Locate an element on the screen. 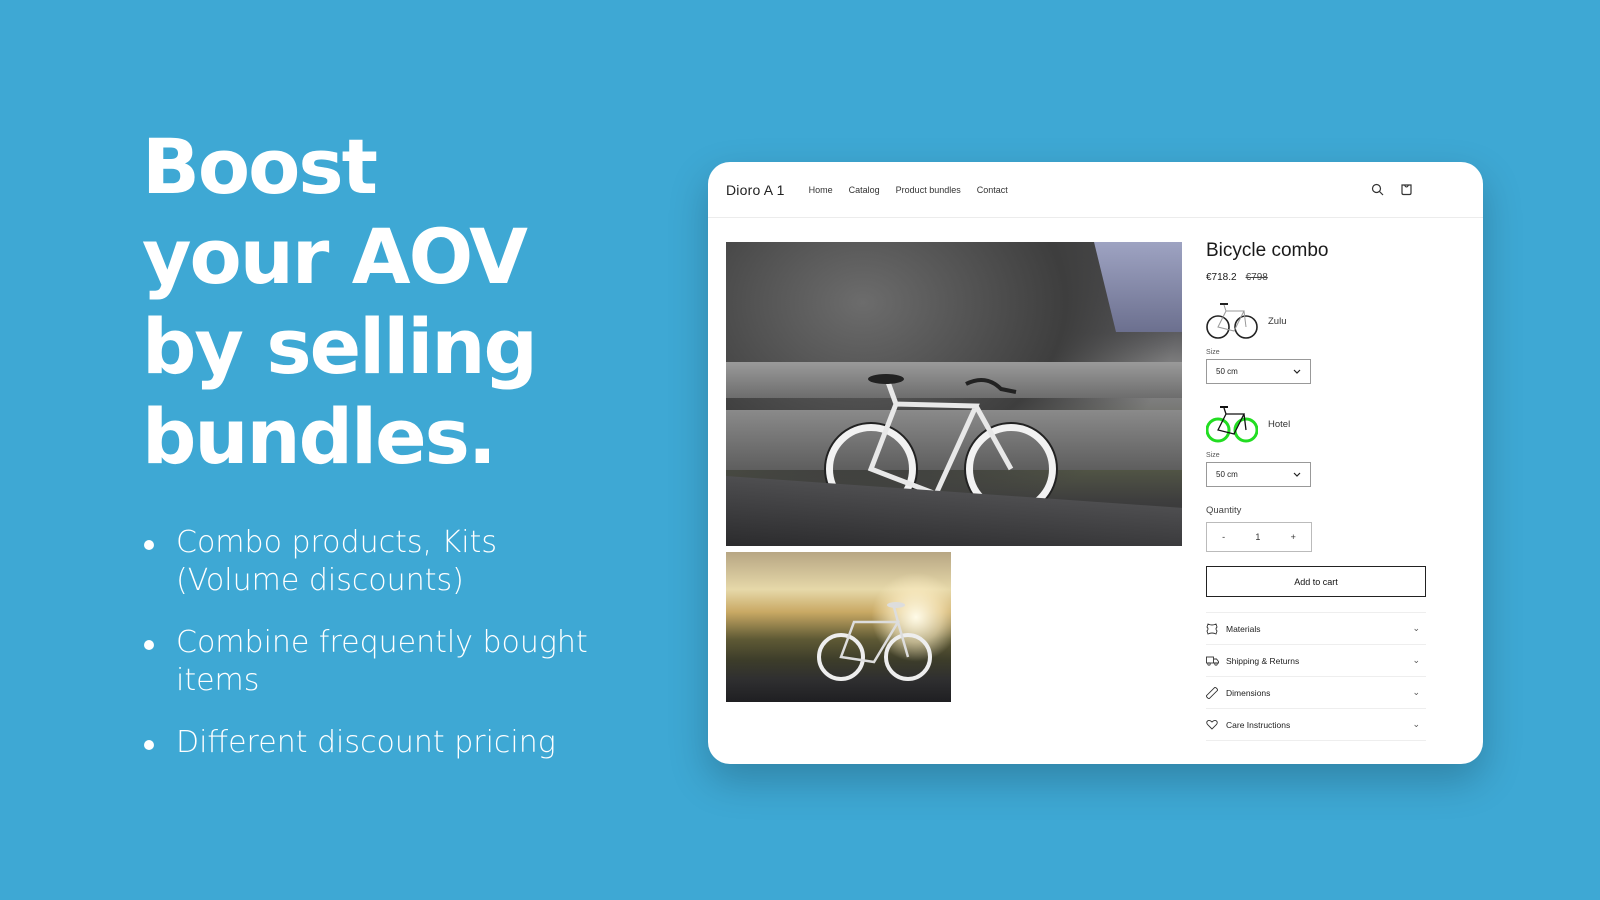 Image resolution: width=1600 pixels, height=900 pixels. accordion-label: Dimensions is located at coordinates (1248, 692).